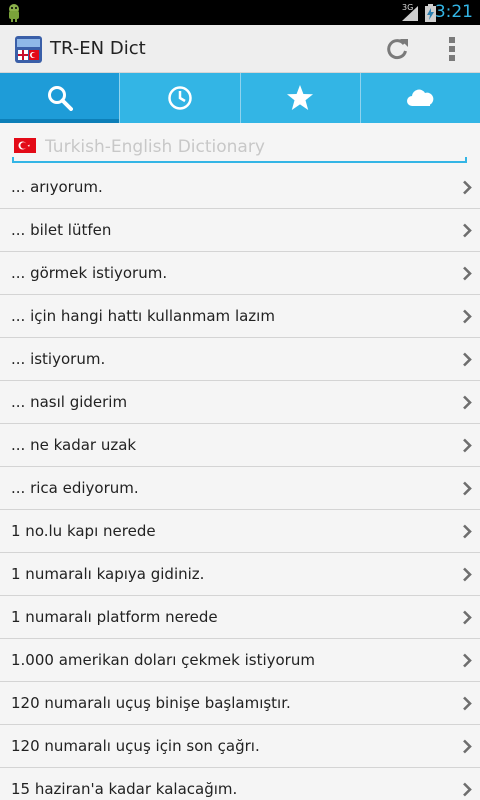 The image size is (480, 800). Describe the element at coordinates (14, 13) in the screenshot. I see `android-notification-icon` at that location.